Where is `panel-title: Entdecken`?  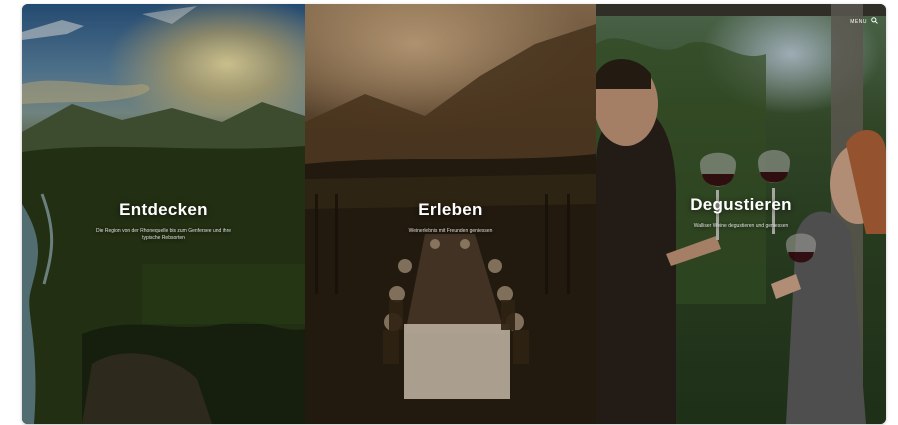 panel-title: Entdecken is located at coordinates (163, 209).